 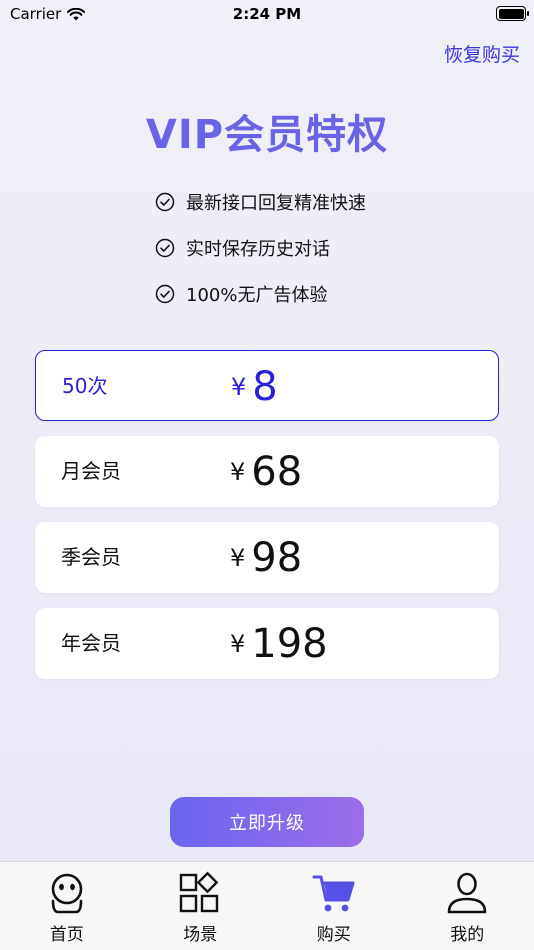 I want to click on tab-label: 我的, so click(x=467, y=935).